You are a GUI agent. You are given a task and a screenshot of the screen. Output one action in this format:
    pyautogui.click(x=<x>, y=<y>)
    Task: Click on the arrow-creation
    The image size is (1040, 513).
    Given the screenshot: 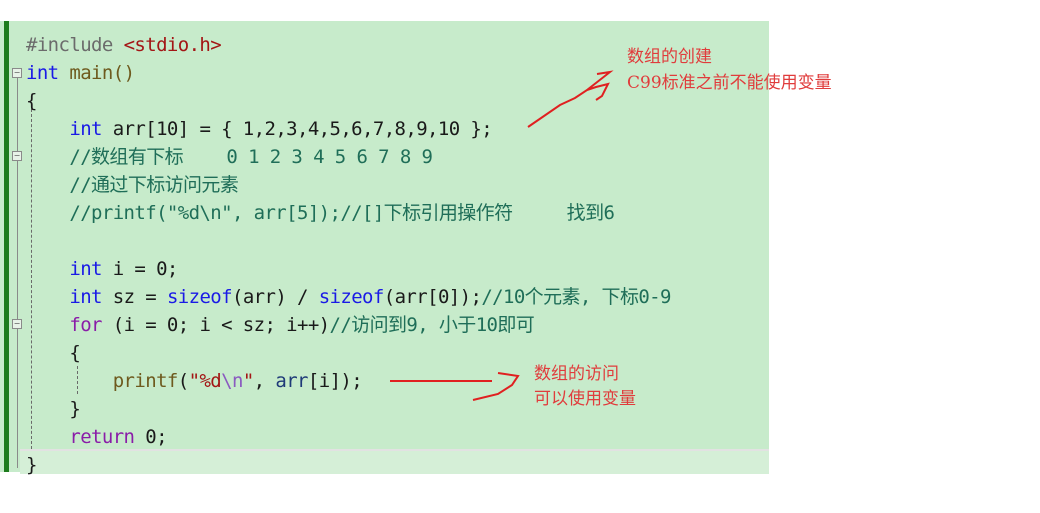 What is the action you would take?
    pyautogui.click(x=570, y=99)
    